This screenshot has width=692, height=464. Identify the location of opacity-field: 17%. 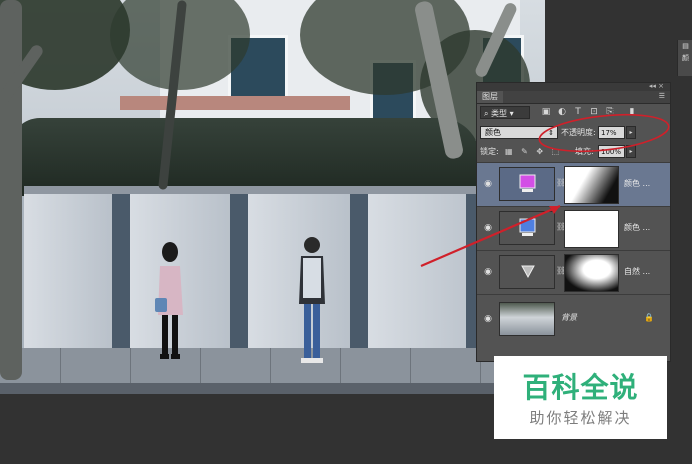
(611, 132).